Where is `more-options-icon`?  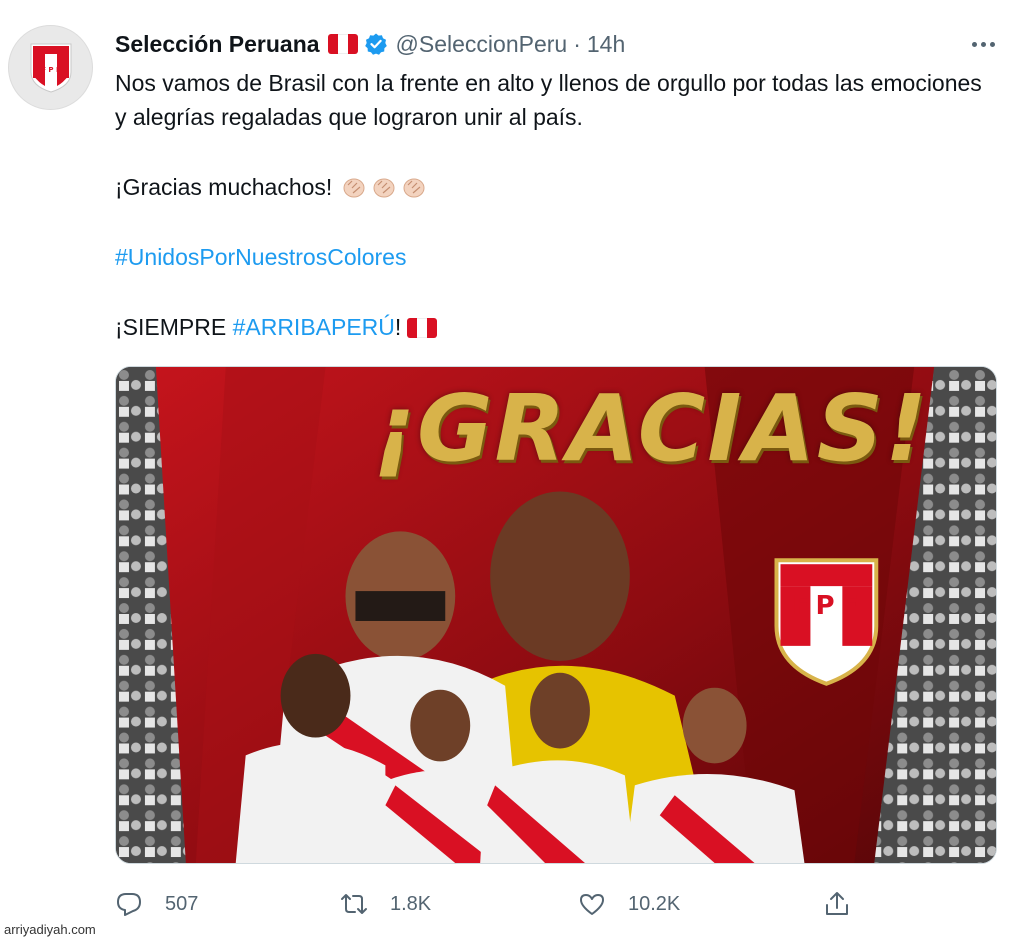
more-options-icon is located at coordinates (983, 44).